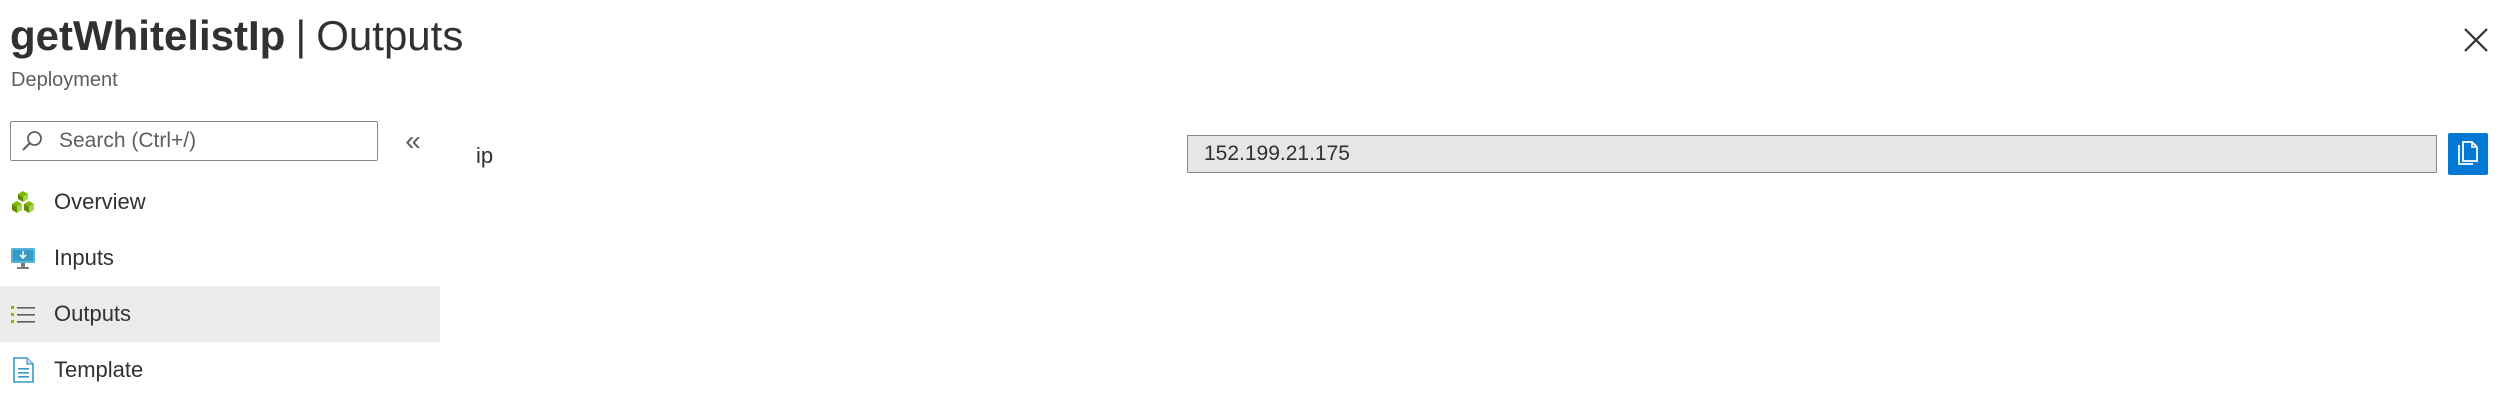 This screenshot has height=407, width=2501. I want to click on double-chevron-left-icon: «, so click(413, 140).